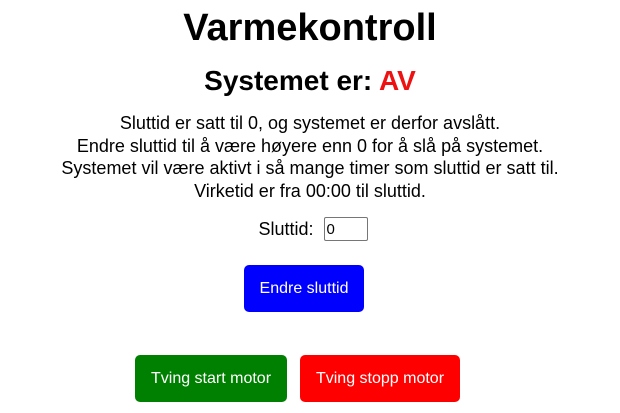  Describe the element at coordinates (310, 190) in the screenshot. I see `info-line: Virketid er fra 00:00 til sluttid.` at that location.